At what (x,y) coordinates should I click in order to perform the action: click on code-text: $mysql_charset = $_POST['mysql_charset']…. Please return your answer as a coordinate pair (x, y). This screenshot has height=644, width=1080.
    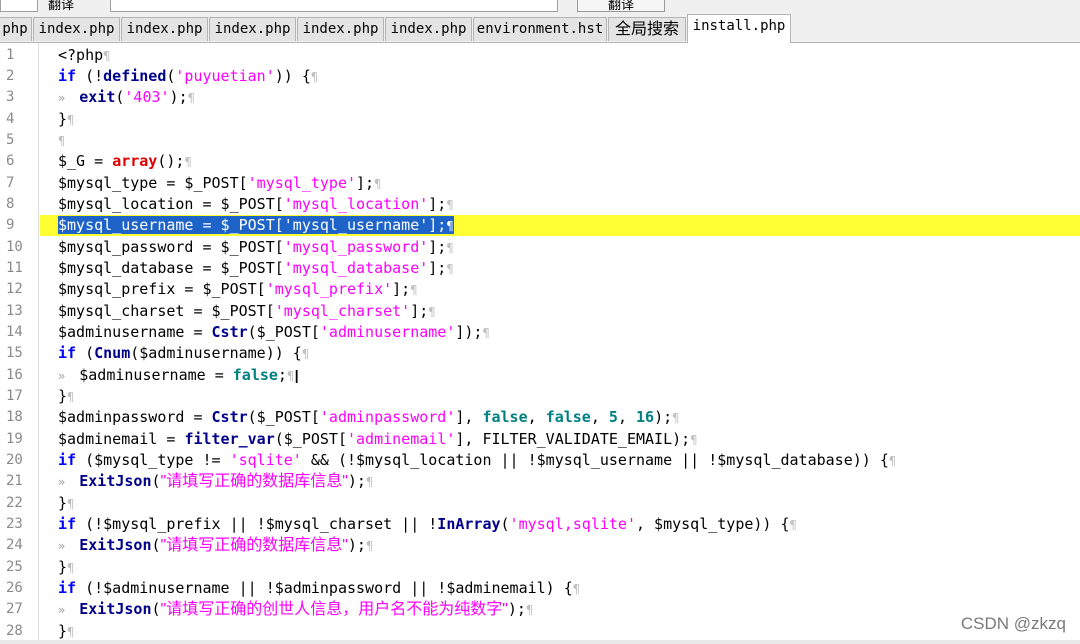
    Looking at the image, I should click on (247, 311).